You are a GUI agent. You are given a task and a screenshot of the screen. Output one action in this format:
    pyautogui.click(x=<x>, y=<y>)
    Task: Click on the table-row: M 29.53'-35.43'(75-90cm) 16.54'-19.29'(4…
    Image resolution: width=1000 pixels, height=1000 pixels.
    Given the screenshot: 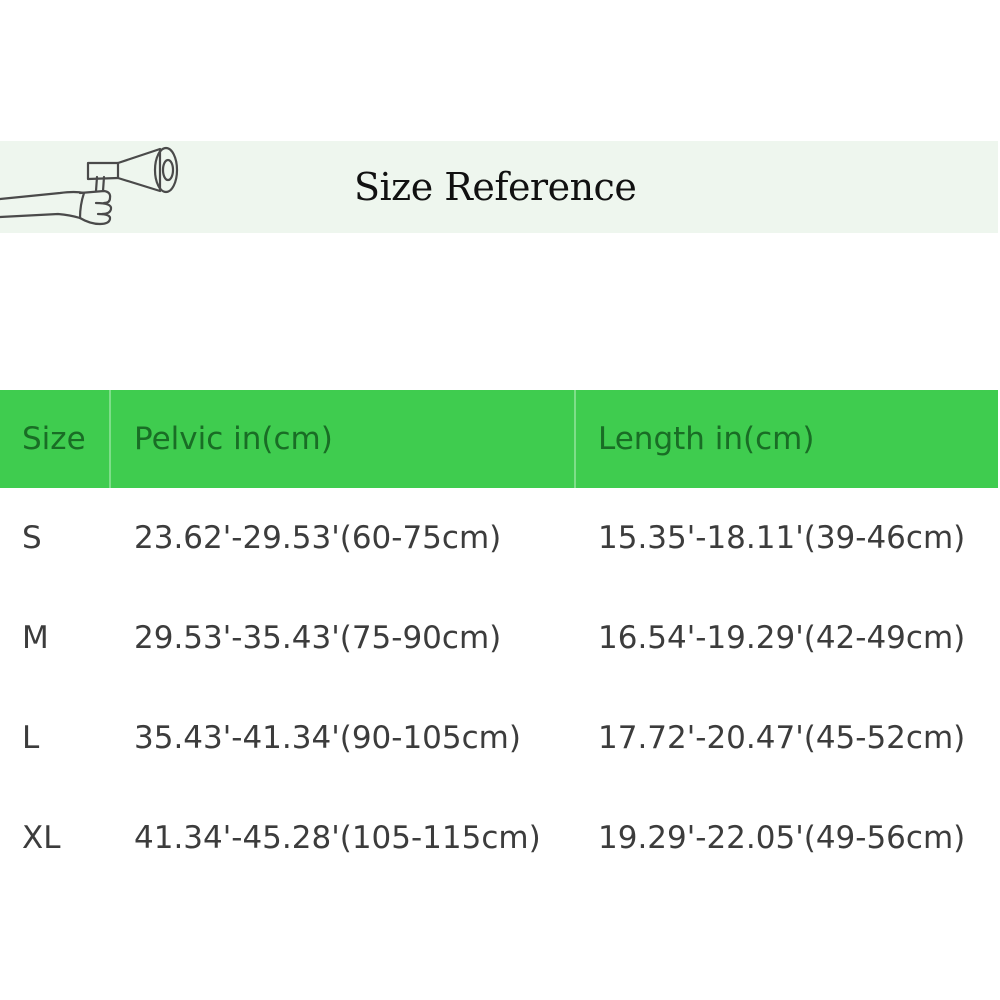 What is the action you would take?
    pyautogui.click(x=499, y=638)
    